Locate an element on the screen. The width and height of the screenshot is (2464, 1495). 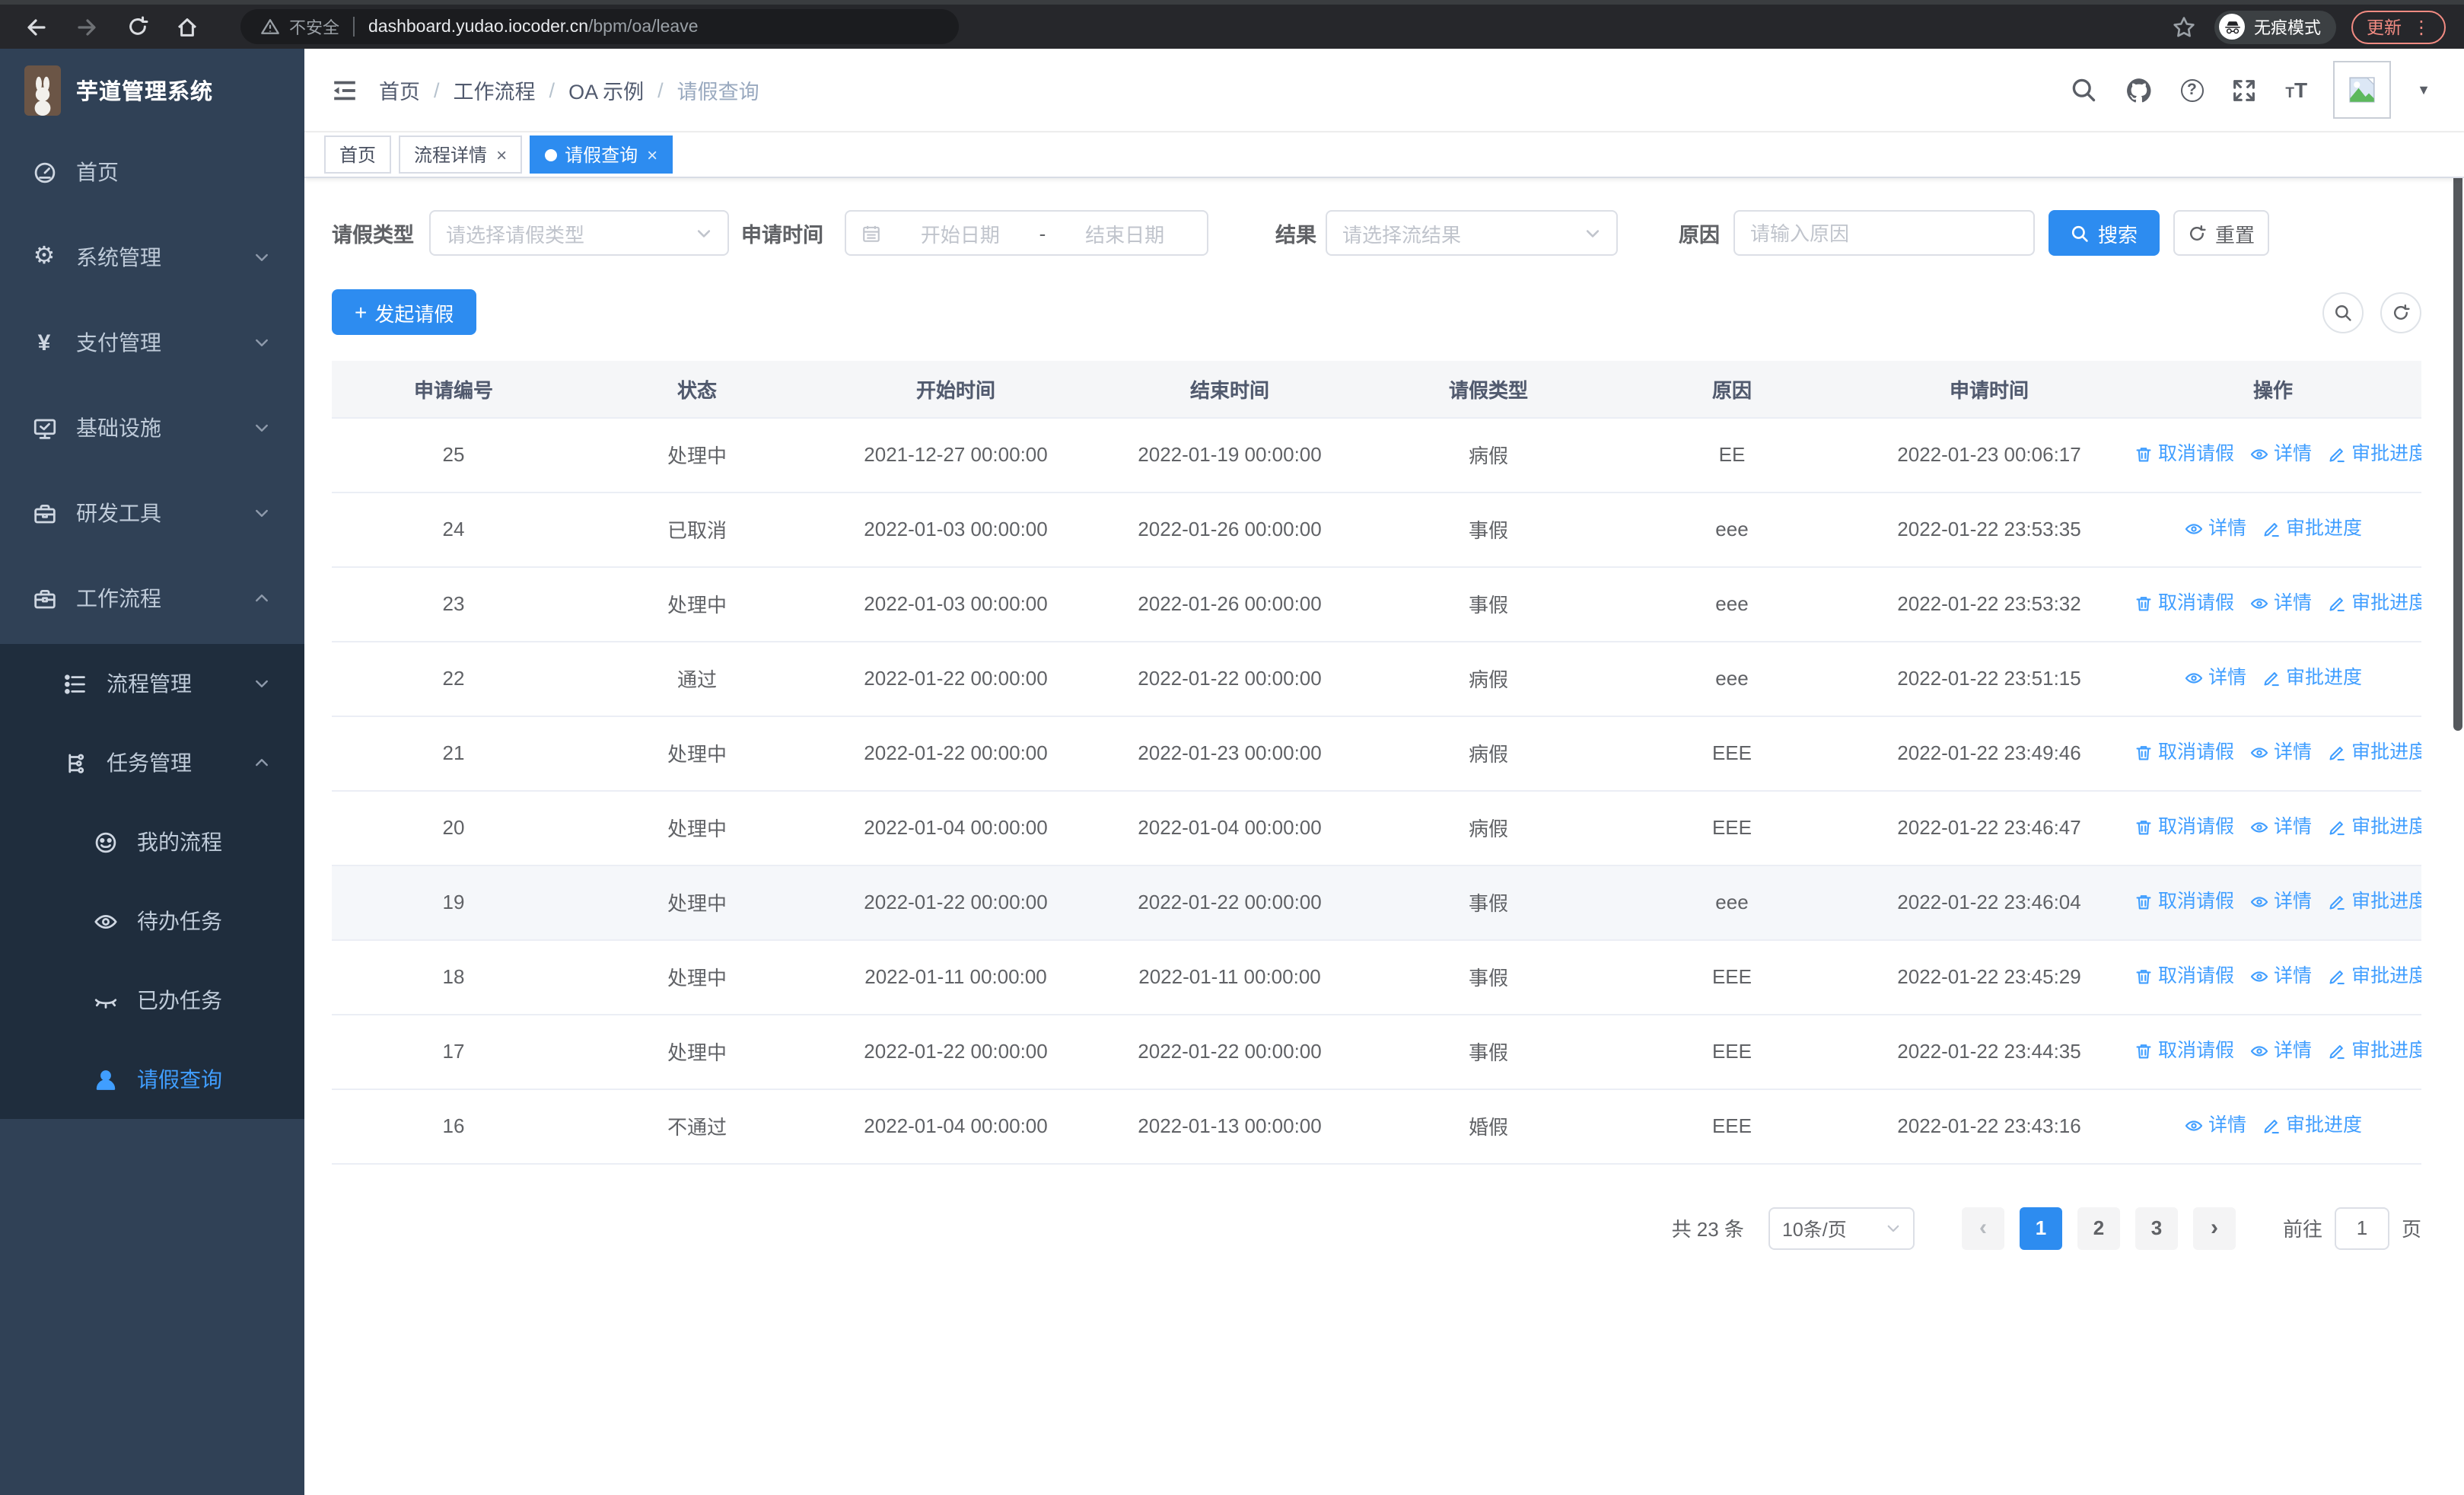
refresh-table-icon is located at coordinates (2400, 313).